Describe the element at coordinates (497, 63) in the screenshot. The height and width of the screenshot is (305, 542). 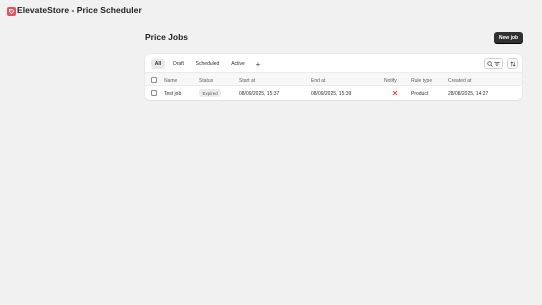
I see `filter-icon` at that location.